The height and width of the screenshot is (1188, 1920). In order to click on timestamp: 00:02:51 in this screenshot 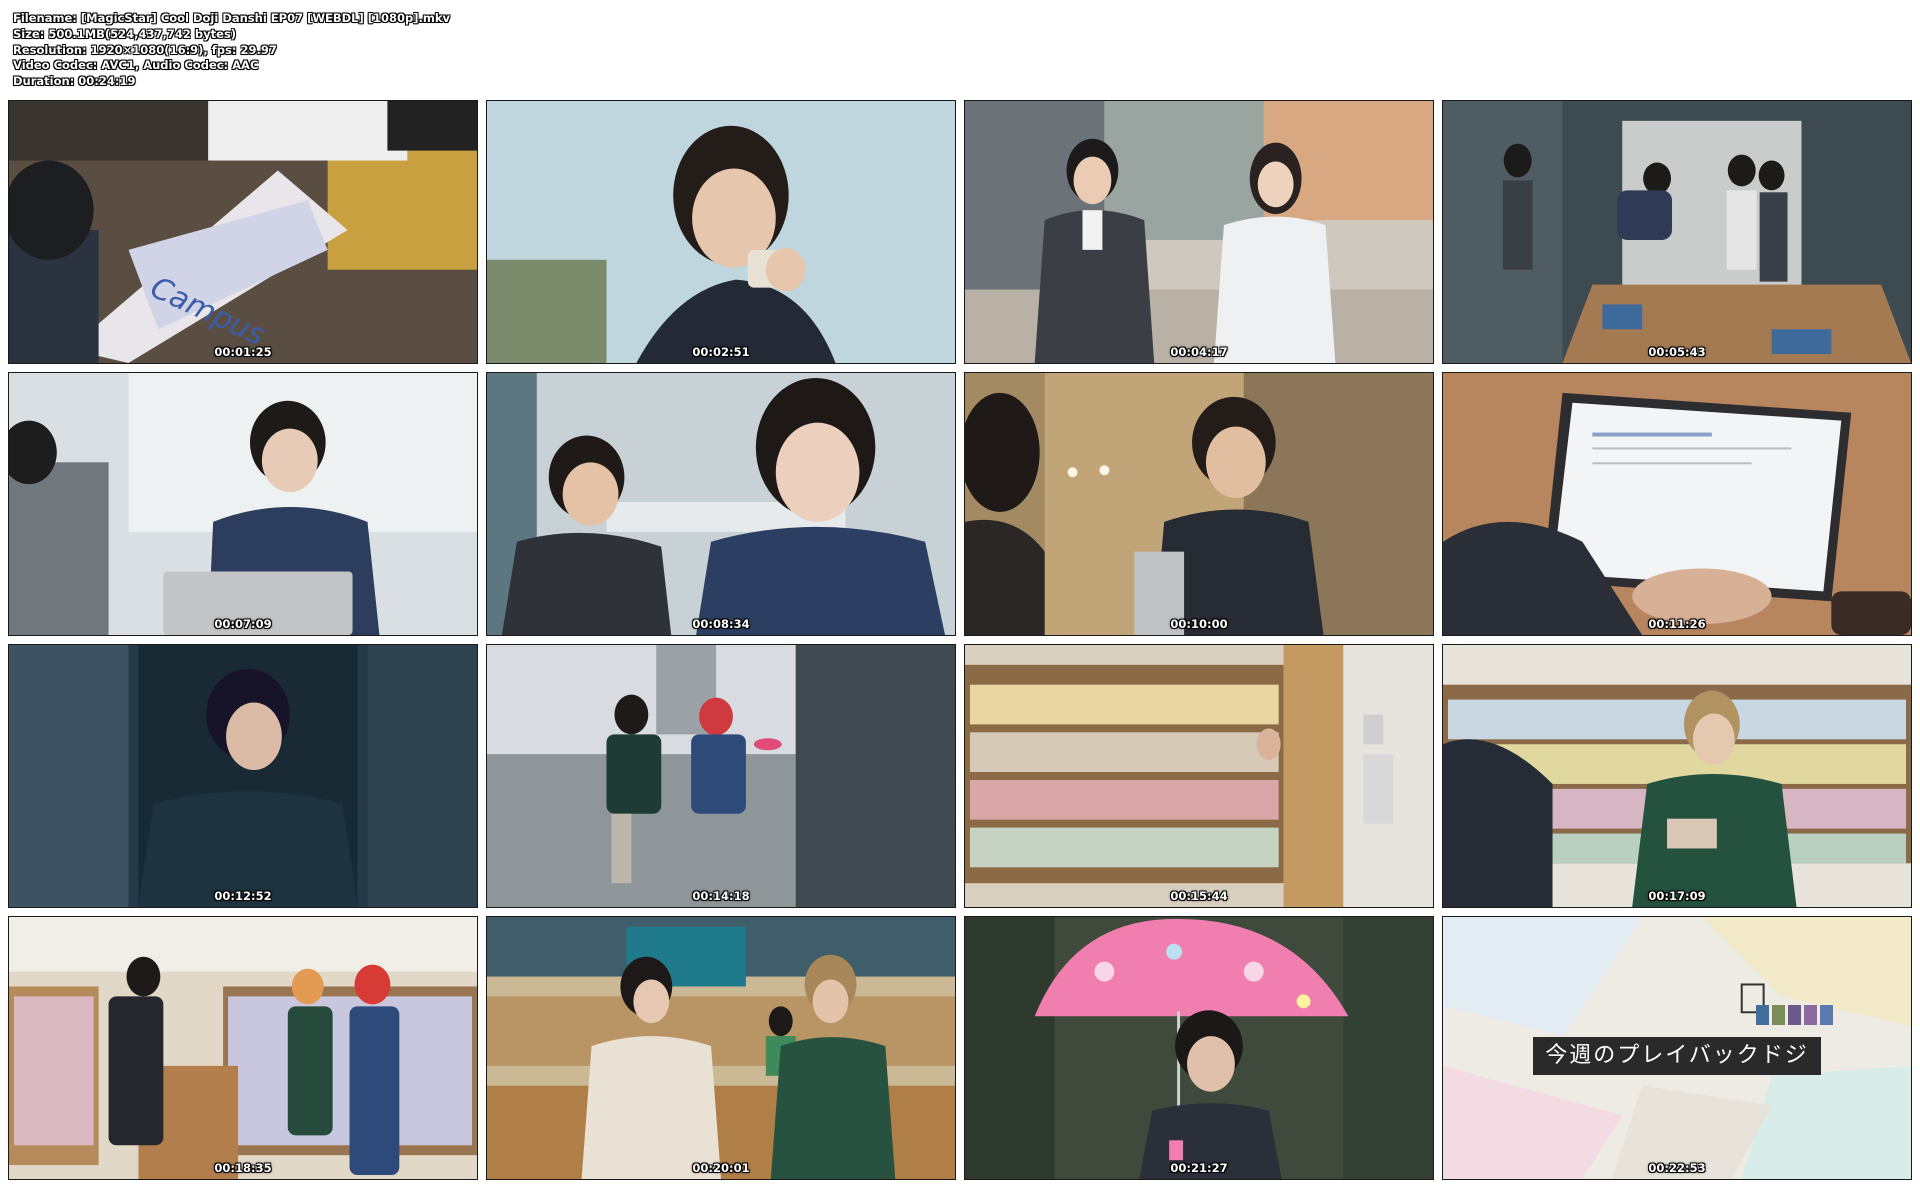, I will do `click(721, 352)`.